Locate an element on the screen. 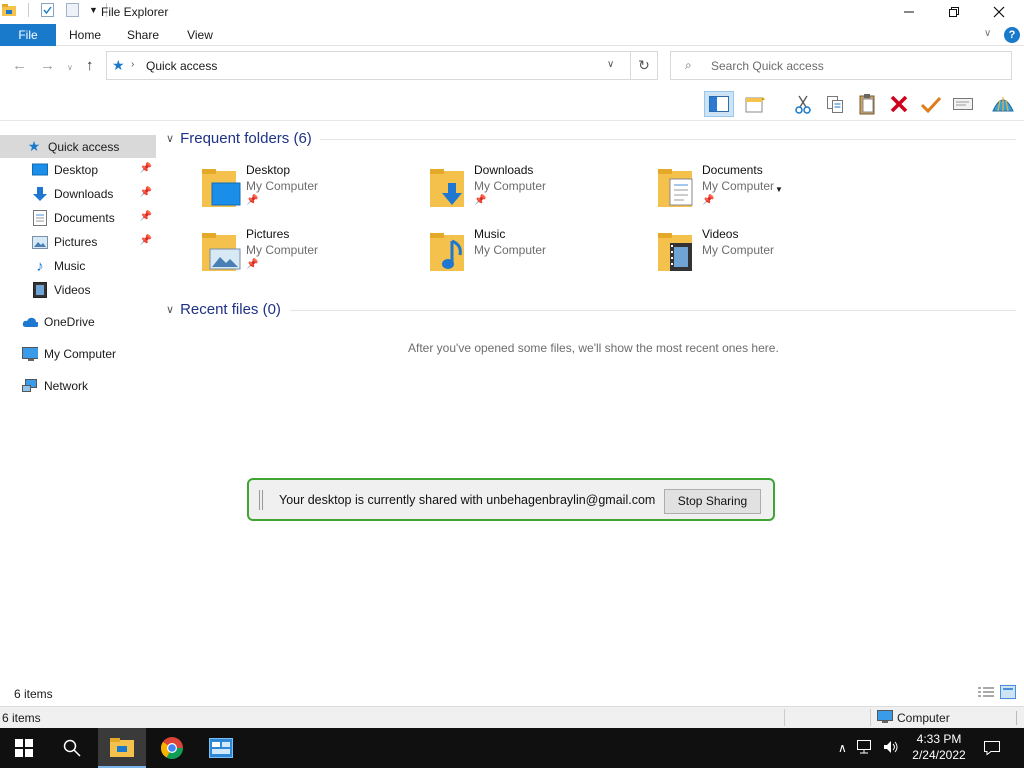  back-arrow-icon: ← is located at coordinates (19, 65).